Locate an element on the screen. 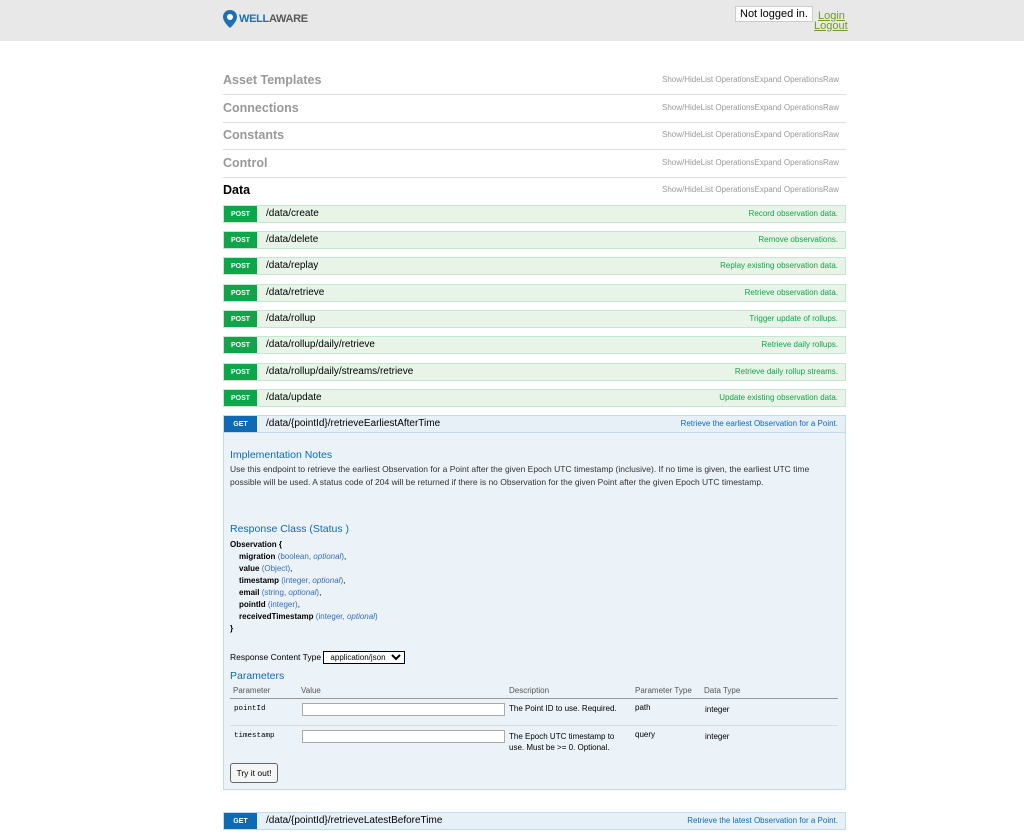 This screenshot has height=835, width=1024. operation-summary: Retrieve daily rollups. is located at coordinates (800, 344).